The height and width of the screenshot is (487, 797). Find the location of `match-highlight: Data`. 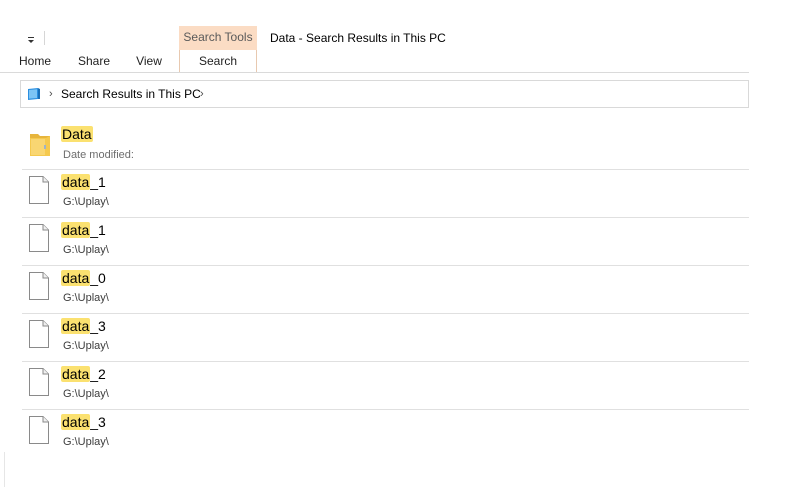

match-highlight: Data is located at coordinates (77, 134).